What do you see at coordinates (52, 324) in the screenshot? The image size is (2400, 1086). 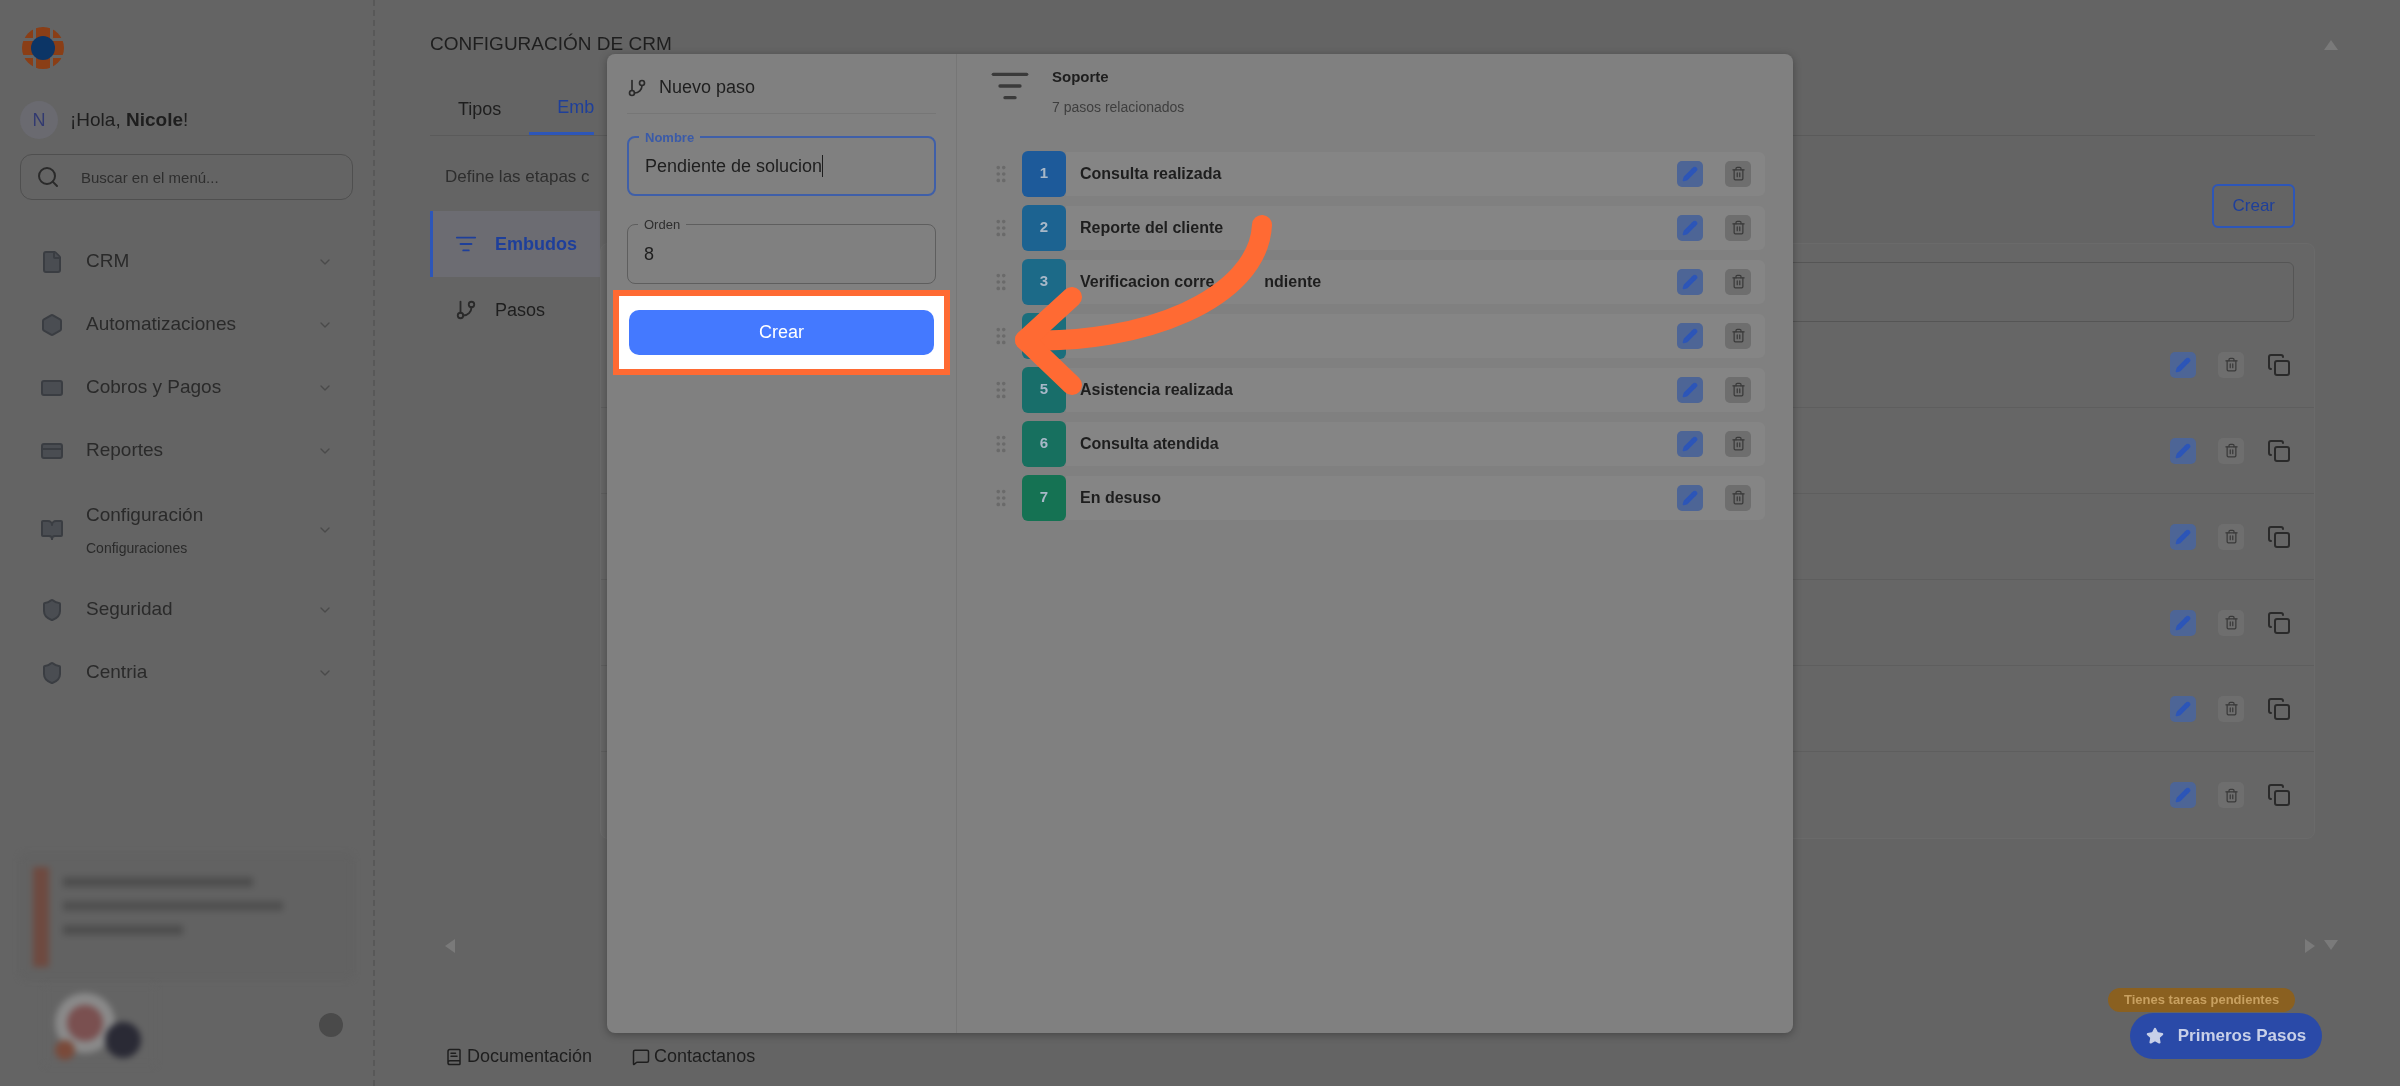 I see `hexagon-icon` at bounding box center [52, 324].